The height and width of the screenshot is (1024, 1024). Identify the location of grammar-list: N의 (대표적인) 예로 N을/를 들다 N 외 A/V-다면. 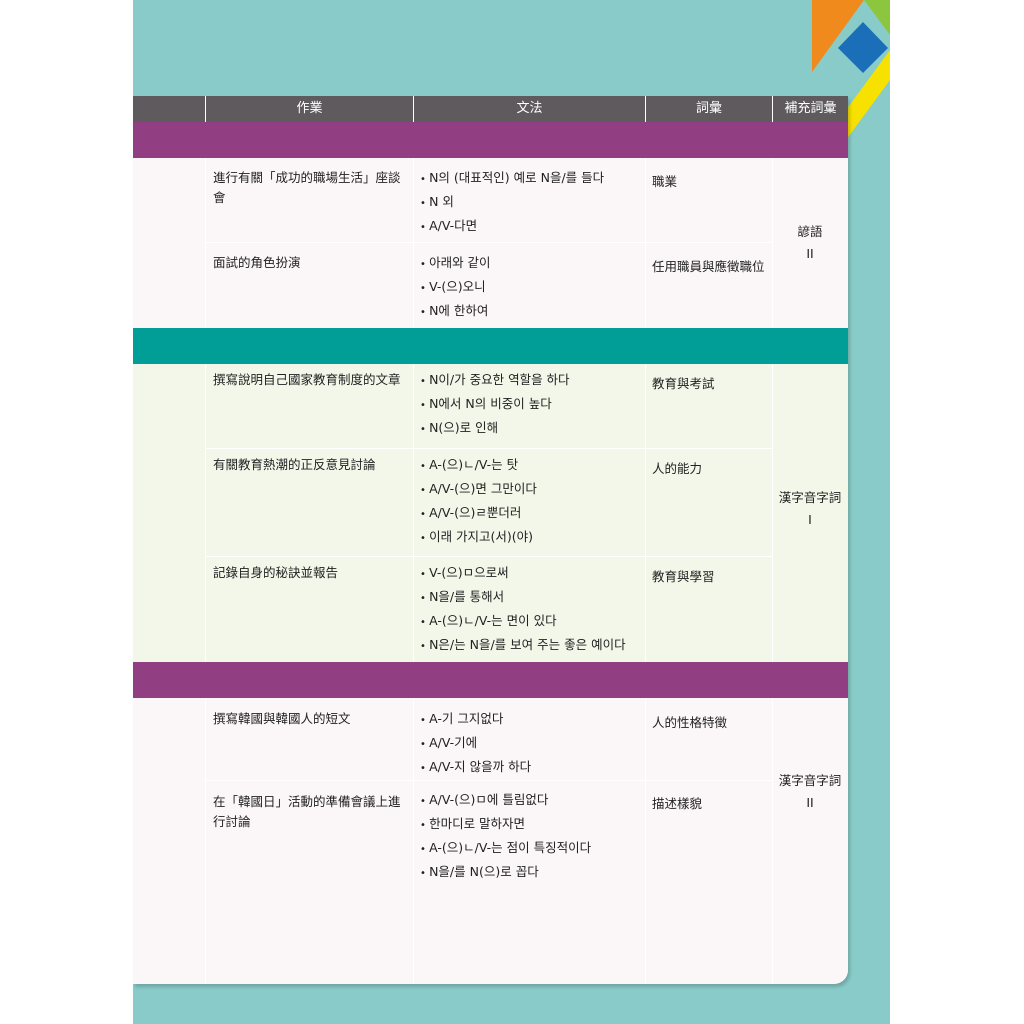
(535, 203).